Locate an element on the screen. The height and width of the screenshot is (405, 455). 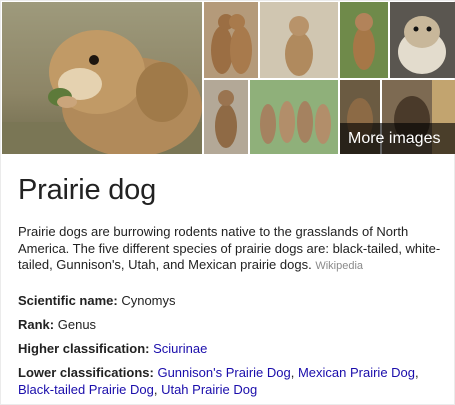
prairie-dog-standing-grass-photo is located at coordinates (364, 40).